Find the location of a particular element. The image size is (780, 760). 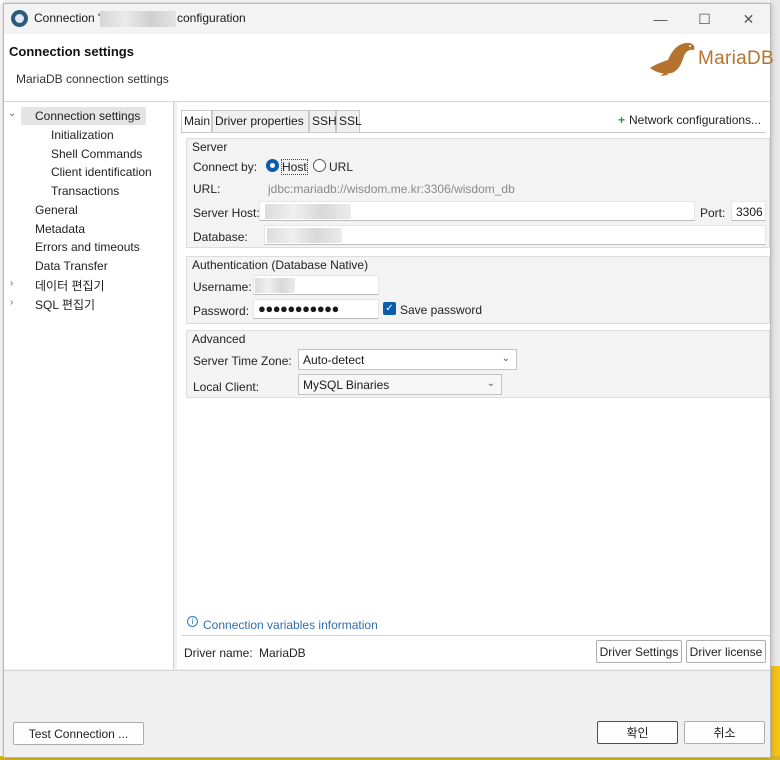

page-title: Connection settings is located at coordinates (71, 51).